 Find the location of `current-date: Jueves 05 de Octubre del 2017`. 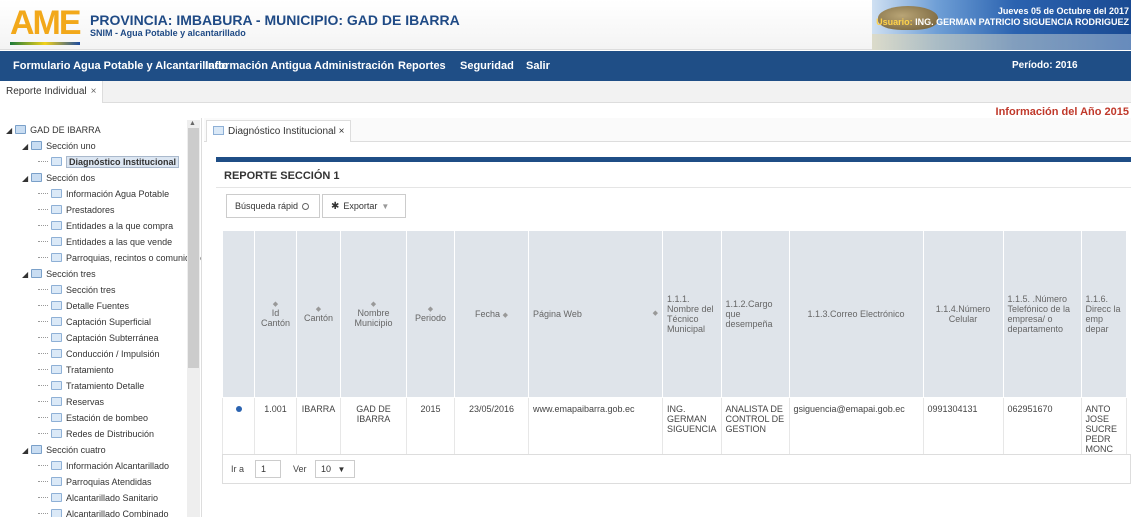

current-date: Jueves 05 de Octubre del 2017 is located at coordinates (1063, 11).